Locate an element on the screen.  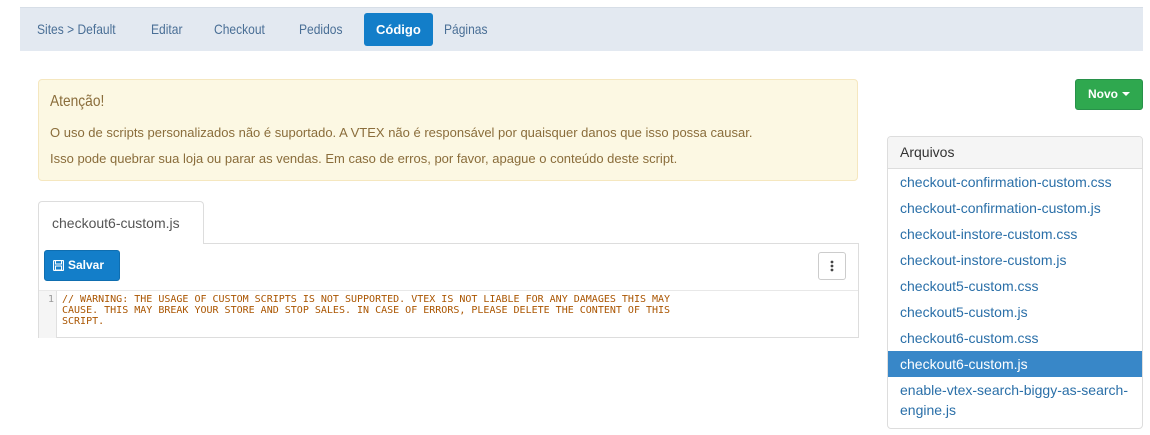
tab-editar: Editar is located at coordinates (166, 29).